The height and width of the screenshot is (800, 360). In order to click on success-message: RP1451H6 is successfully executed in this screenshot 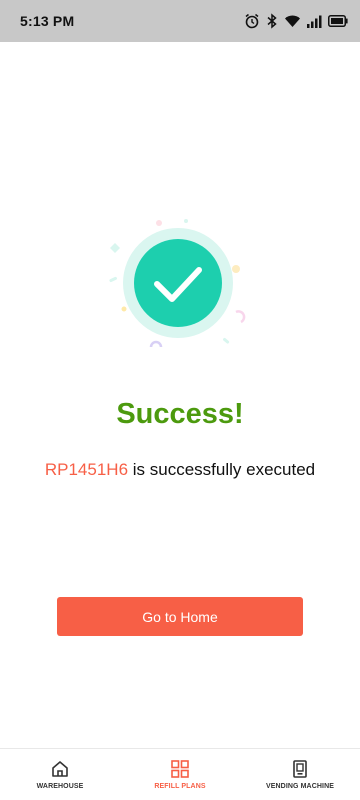, I will do `click(180, 470)`.